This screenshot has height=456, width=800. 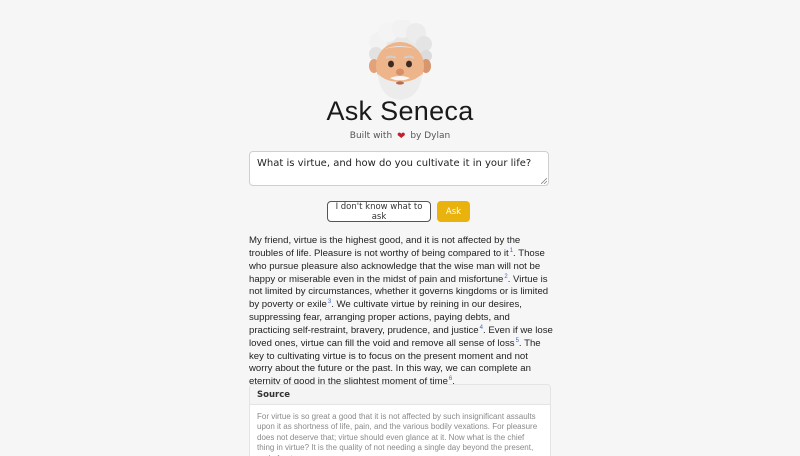 What do you see at coordinates (379, 211) in the screenshot?
I see `dont-know-button: I don't know what to ask` at bounding box center [379, 211].